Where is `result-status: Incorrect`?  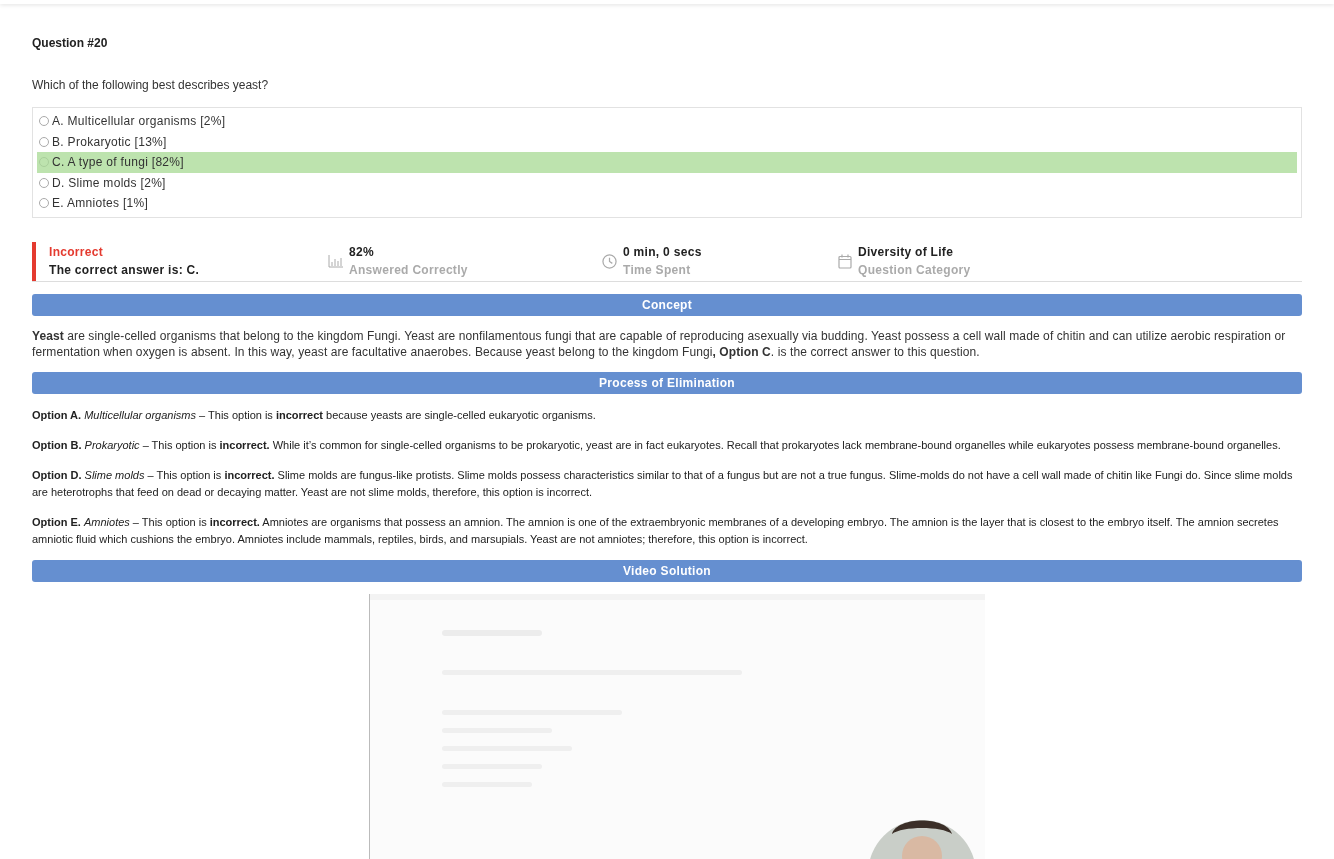 result-status: Incorrect is located at coordinates (77, 252).